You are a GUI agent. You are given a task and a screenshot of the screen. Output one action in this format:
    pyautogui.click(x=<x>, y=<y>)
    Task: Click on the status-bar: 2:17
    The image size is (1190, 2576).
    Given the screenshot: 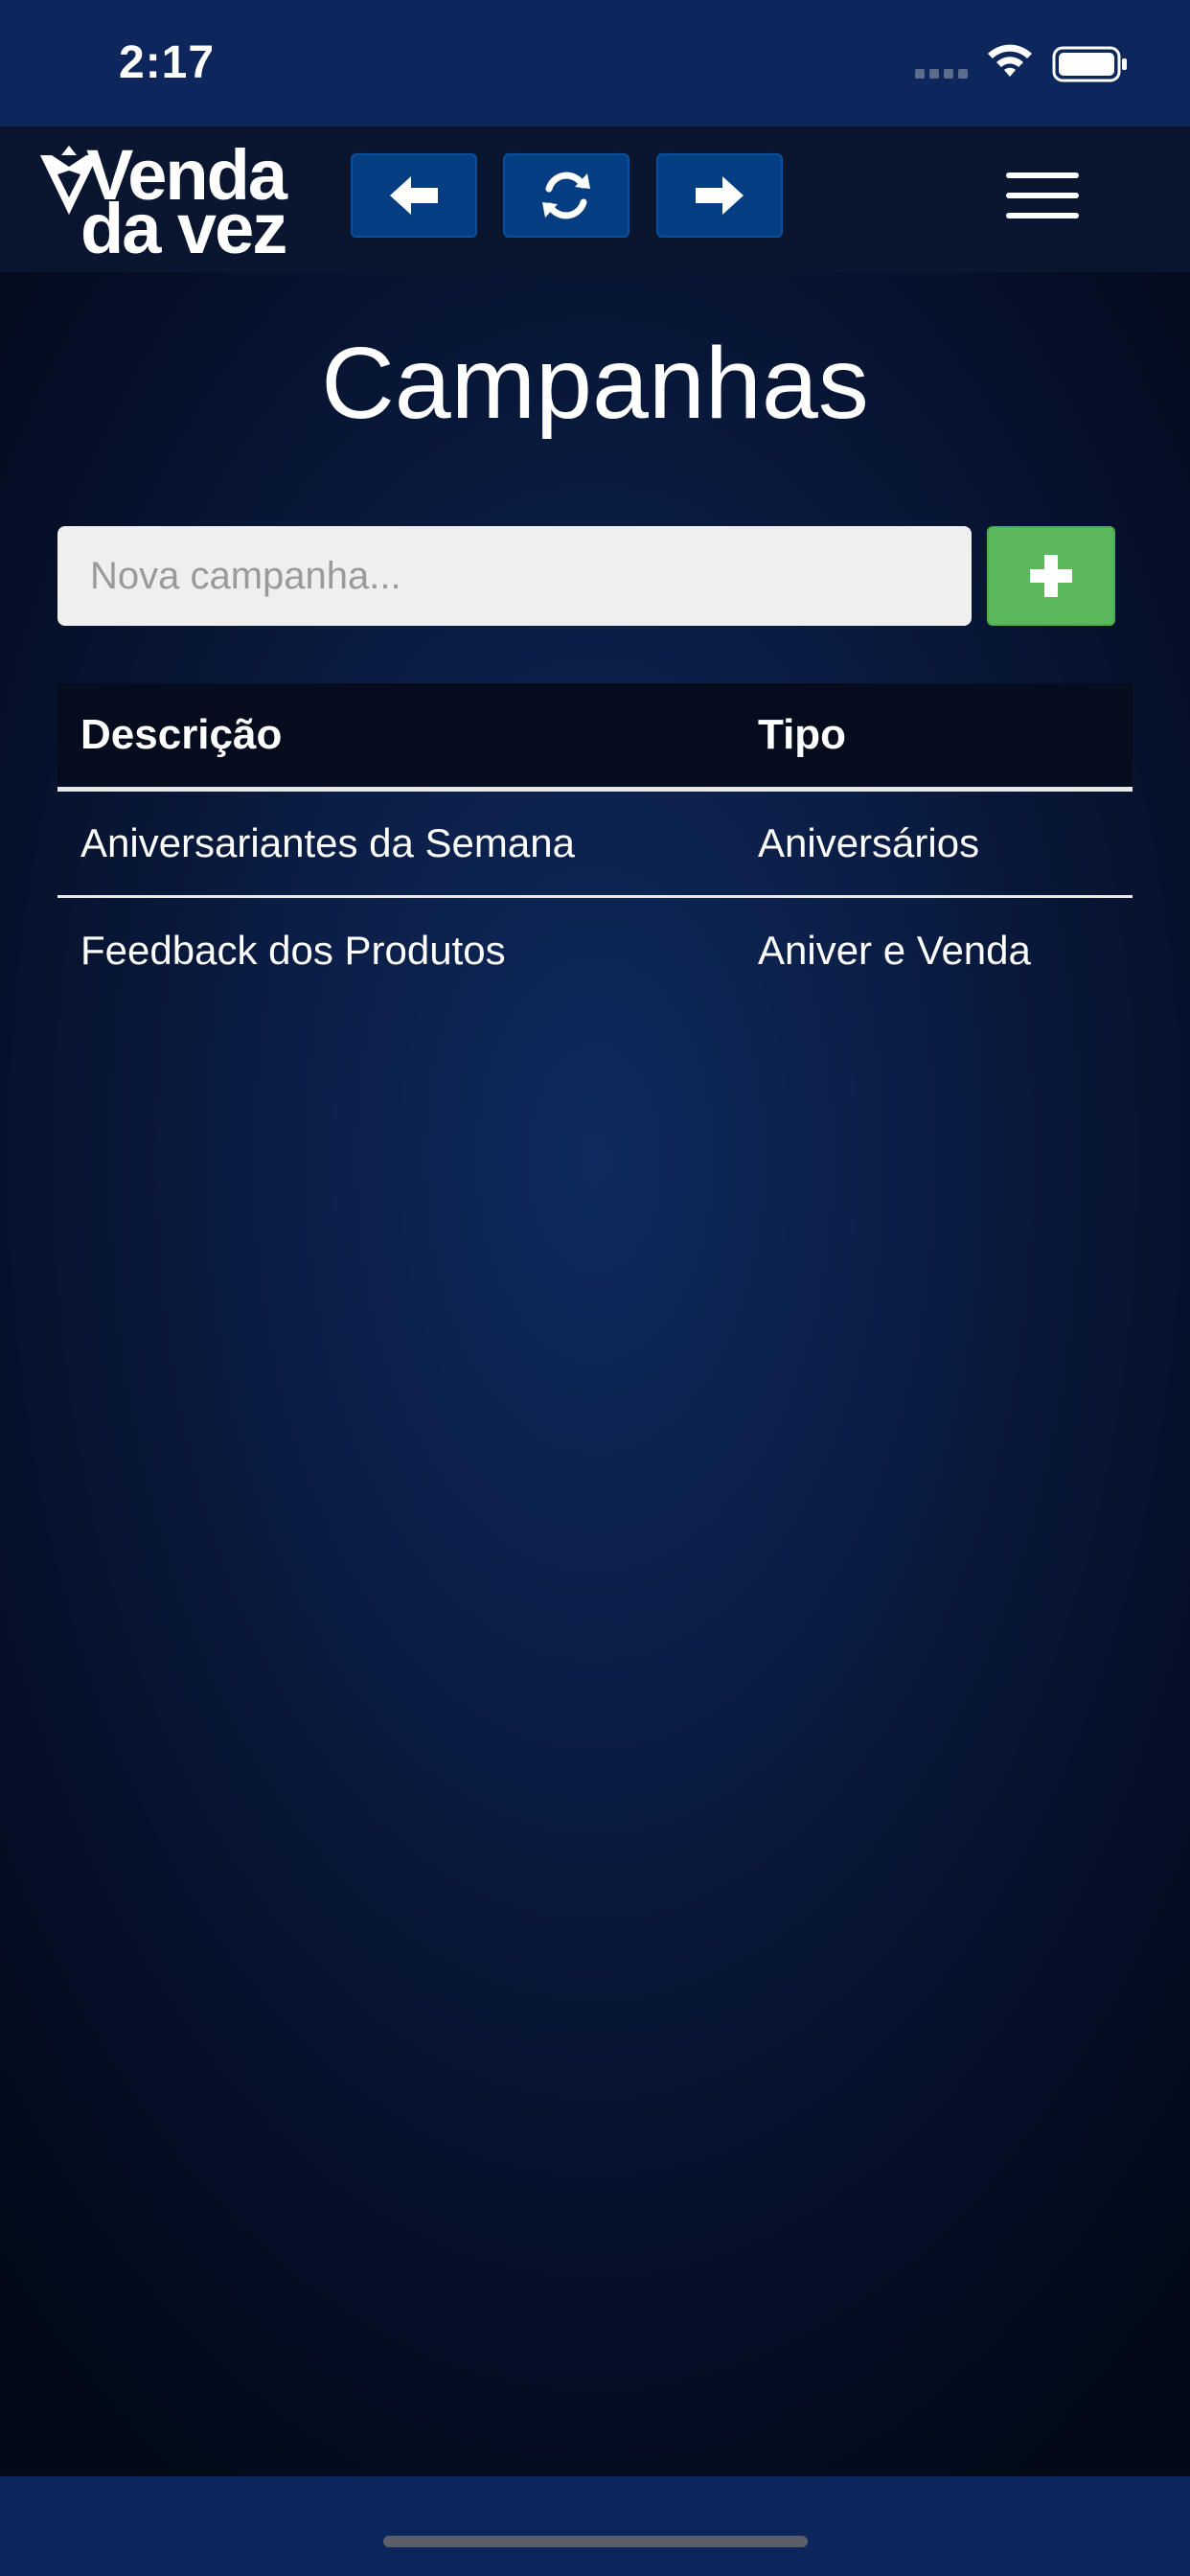 What is the action you would take?
    pyautogui.click(x=595, y=63)
    